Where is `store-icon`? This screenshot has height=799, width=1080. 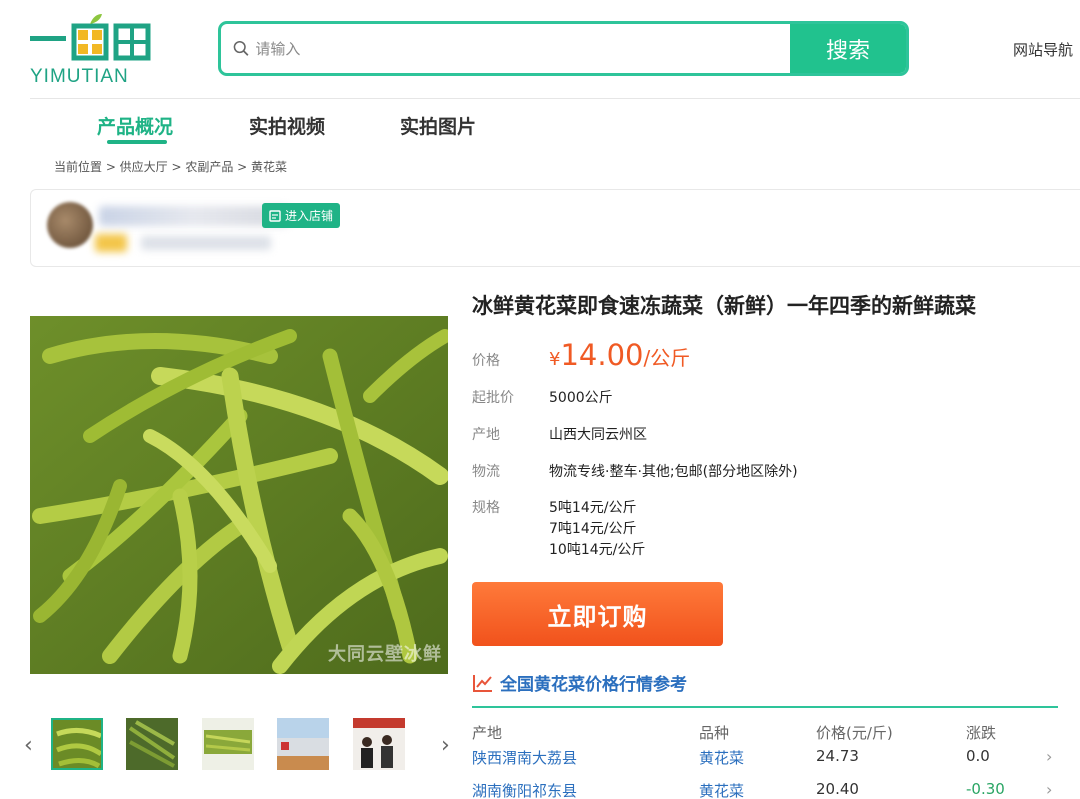
store-icon is located at coordinates (275, 215).